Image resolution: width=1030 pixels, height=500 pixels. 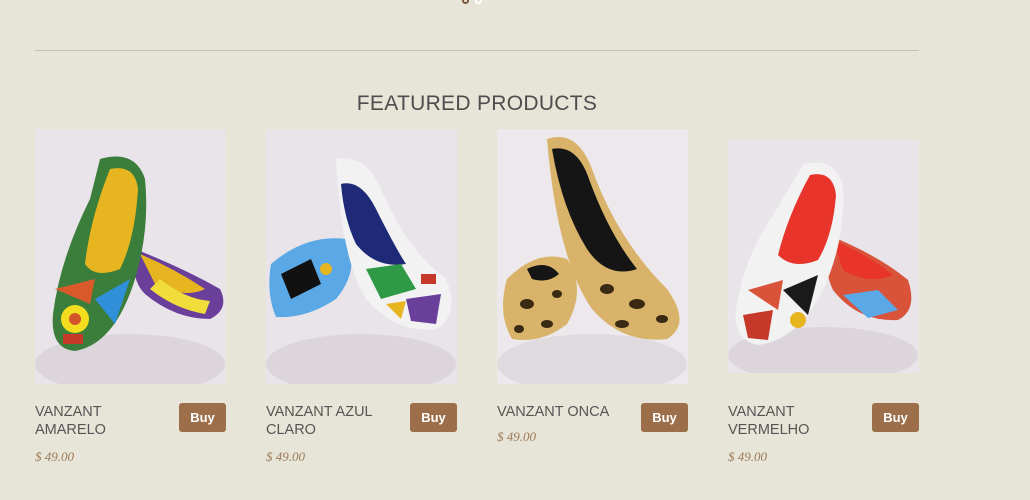 What do you see at coordinates (798, 421) in the screenshot?
I see `product-name: VANZANT VERMELHO` at bounding box center [798, 421].